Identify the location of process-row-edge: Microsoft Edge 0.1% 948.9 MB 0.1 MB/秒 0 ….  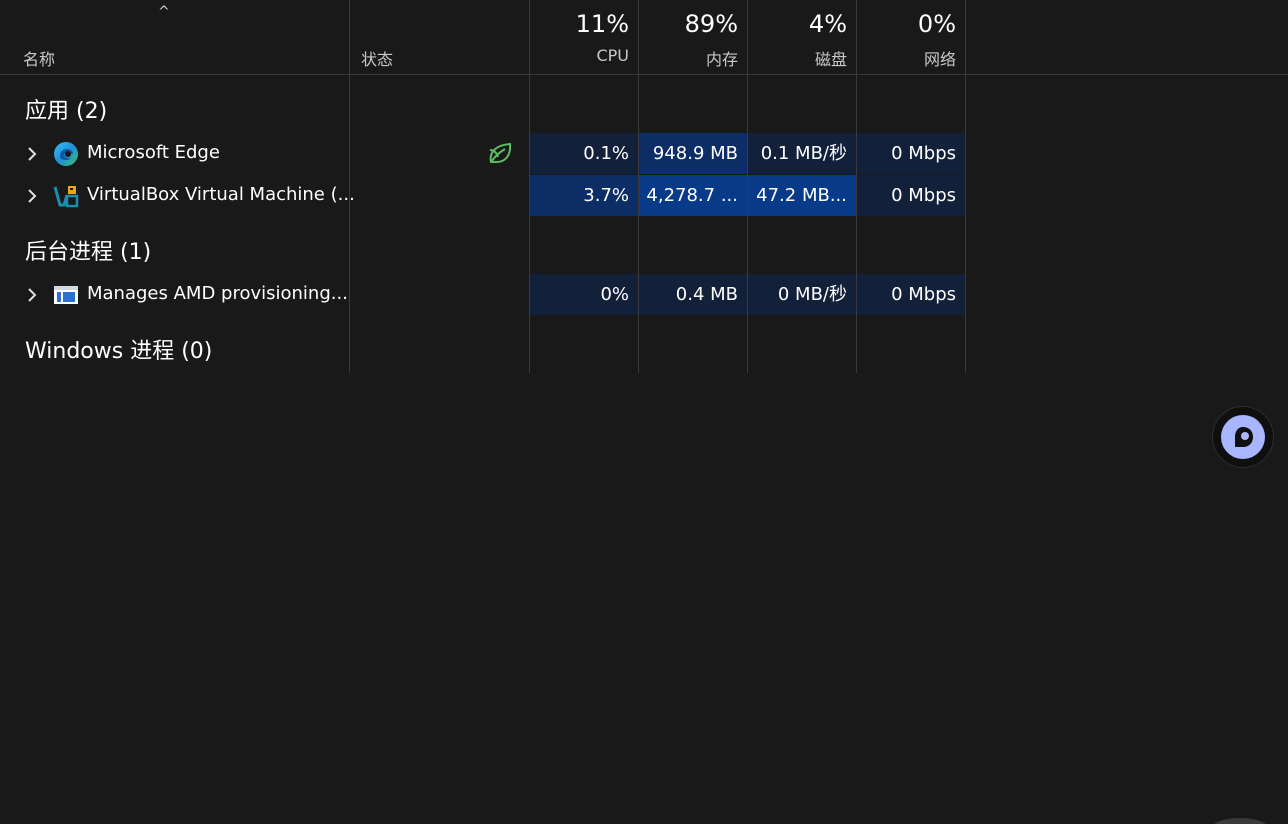
(483, 153).